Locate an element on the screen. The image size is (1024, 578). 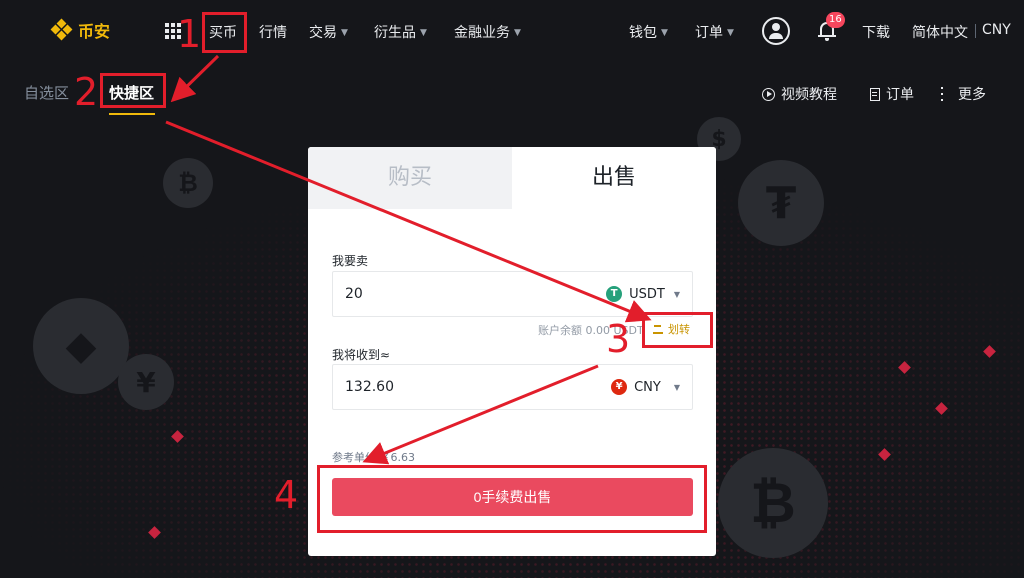
buy-sell-tabs: 购买 出售 is located at coordinates (512, 178).